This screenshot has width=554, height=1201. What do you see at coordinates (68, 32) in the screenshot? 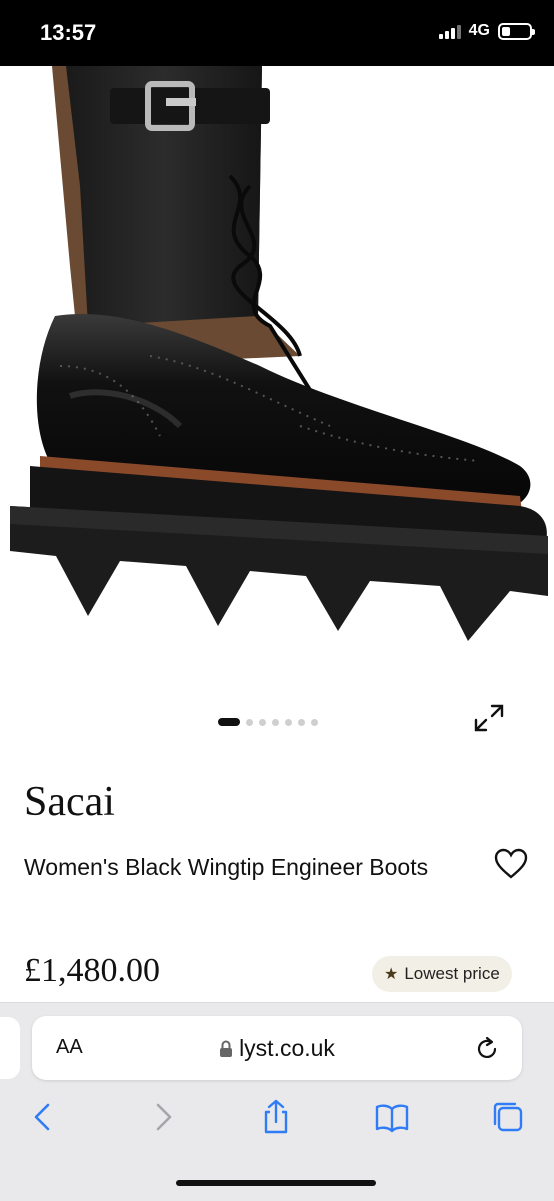
I see `status-time: 13:57` at bounding box center [68, 32].